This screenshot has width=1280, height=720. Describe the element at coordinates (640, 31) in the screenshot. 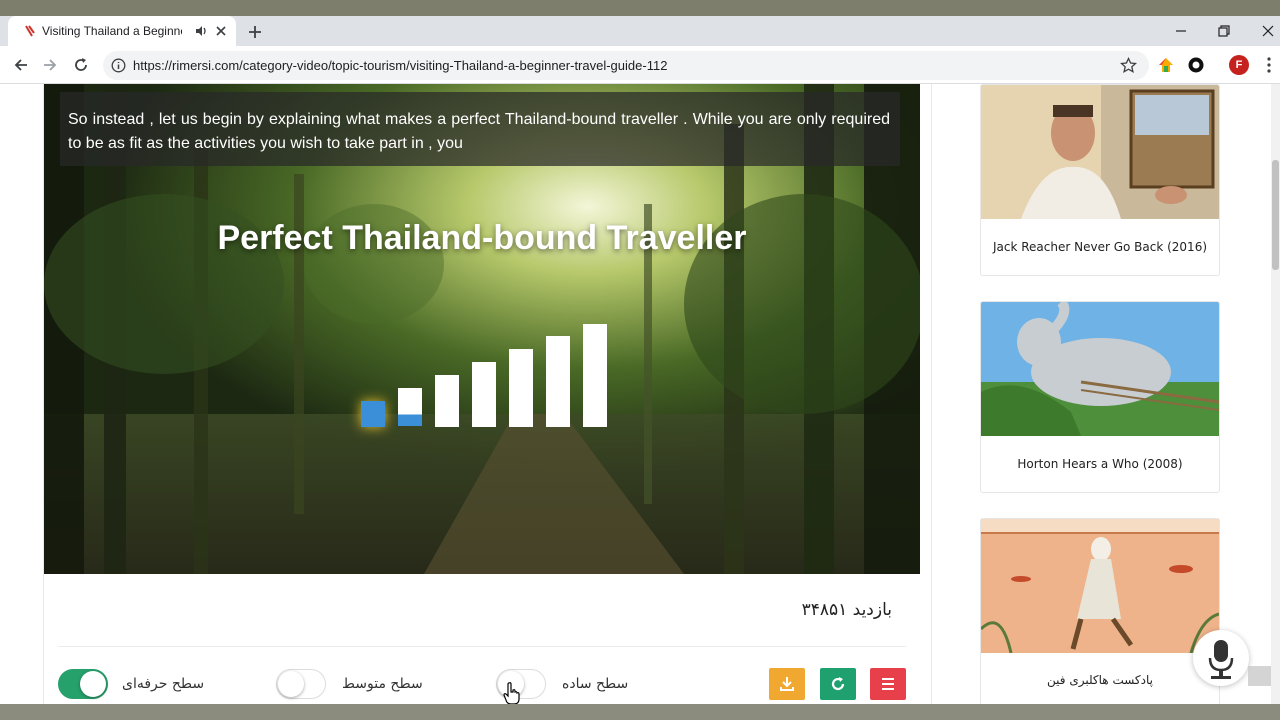

I see `tab-bar: Visiting Thailand a Beginner` at that location.